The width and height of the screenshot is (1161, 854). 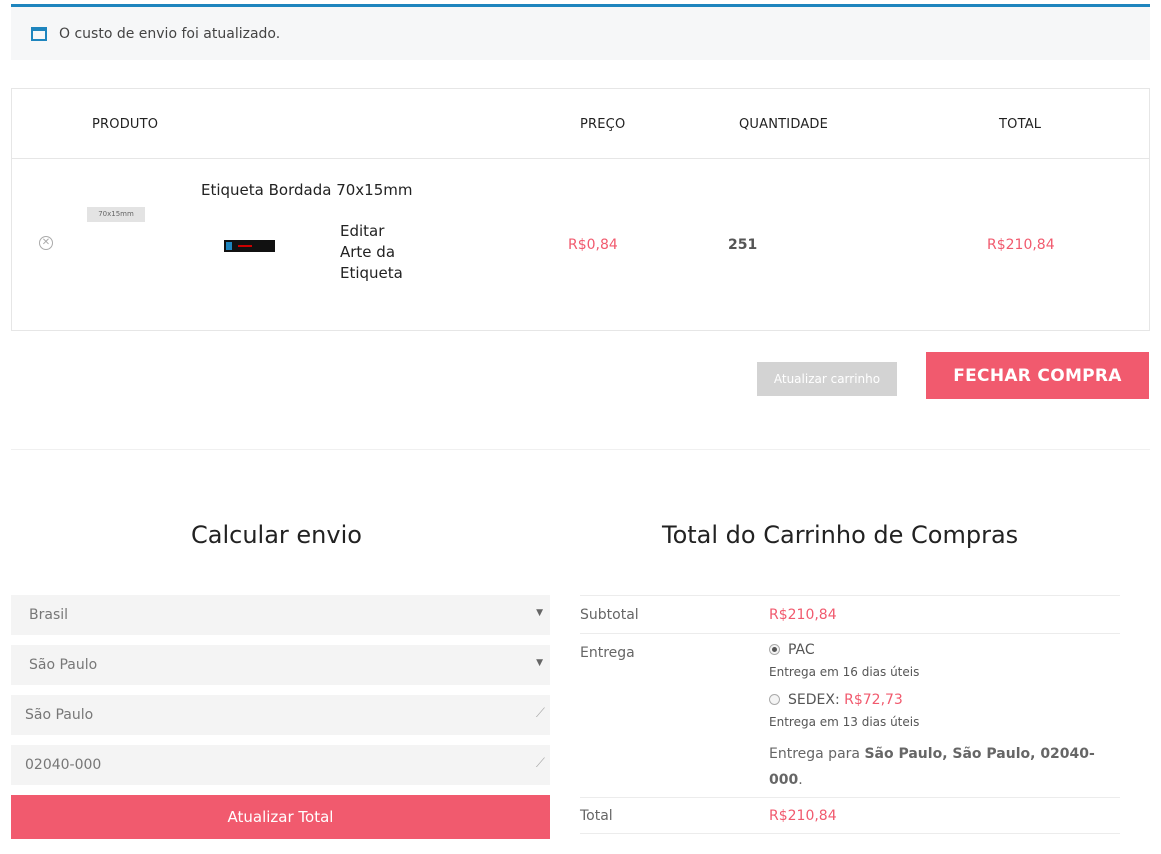 I want to click on edit-art-link: Editar Arte da Etiqueta, so click(x=380, y=252).